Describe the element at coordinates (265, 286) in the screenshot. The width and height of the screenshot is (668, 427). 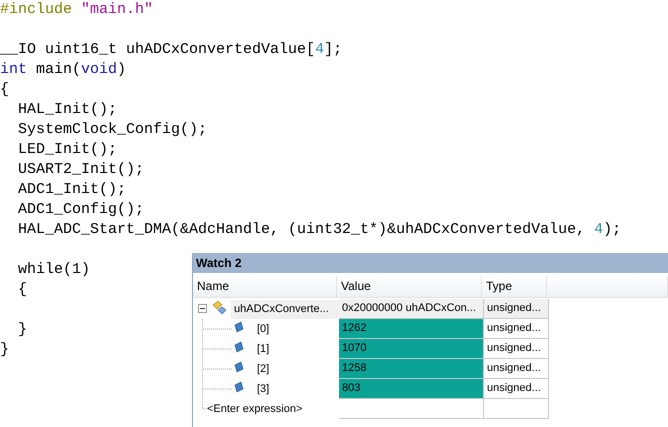
I see `column-header: Name` at that location.